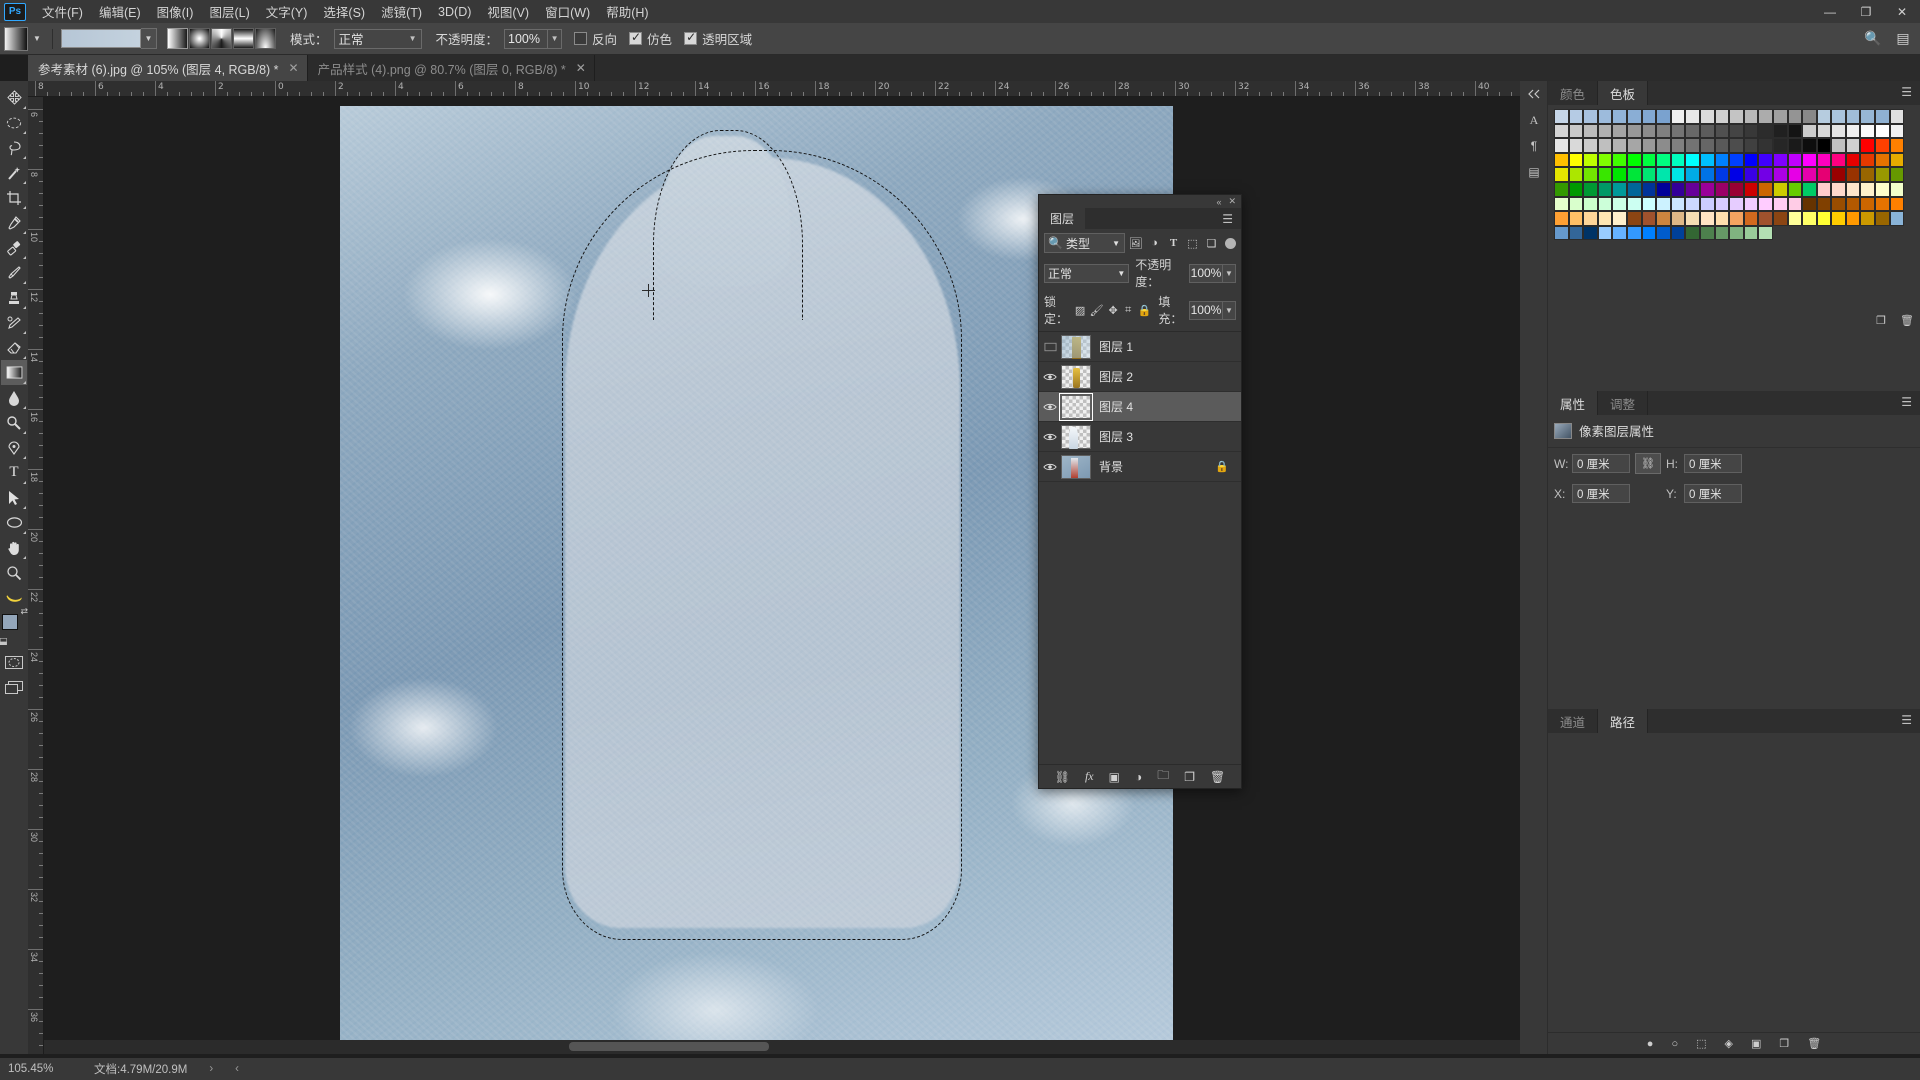 This screenshot has height=1080, width=1920. Describe the element at coordinates (1080, 310) in the screenshot. I see `lock-transparency-icon: ▨` at that location.